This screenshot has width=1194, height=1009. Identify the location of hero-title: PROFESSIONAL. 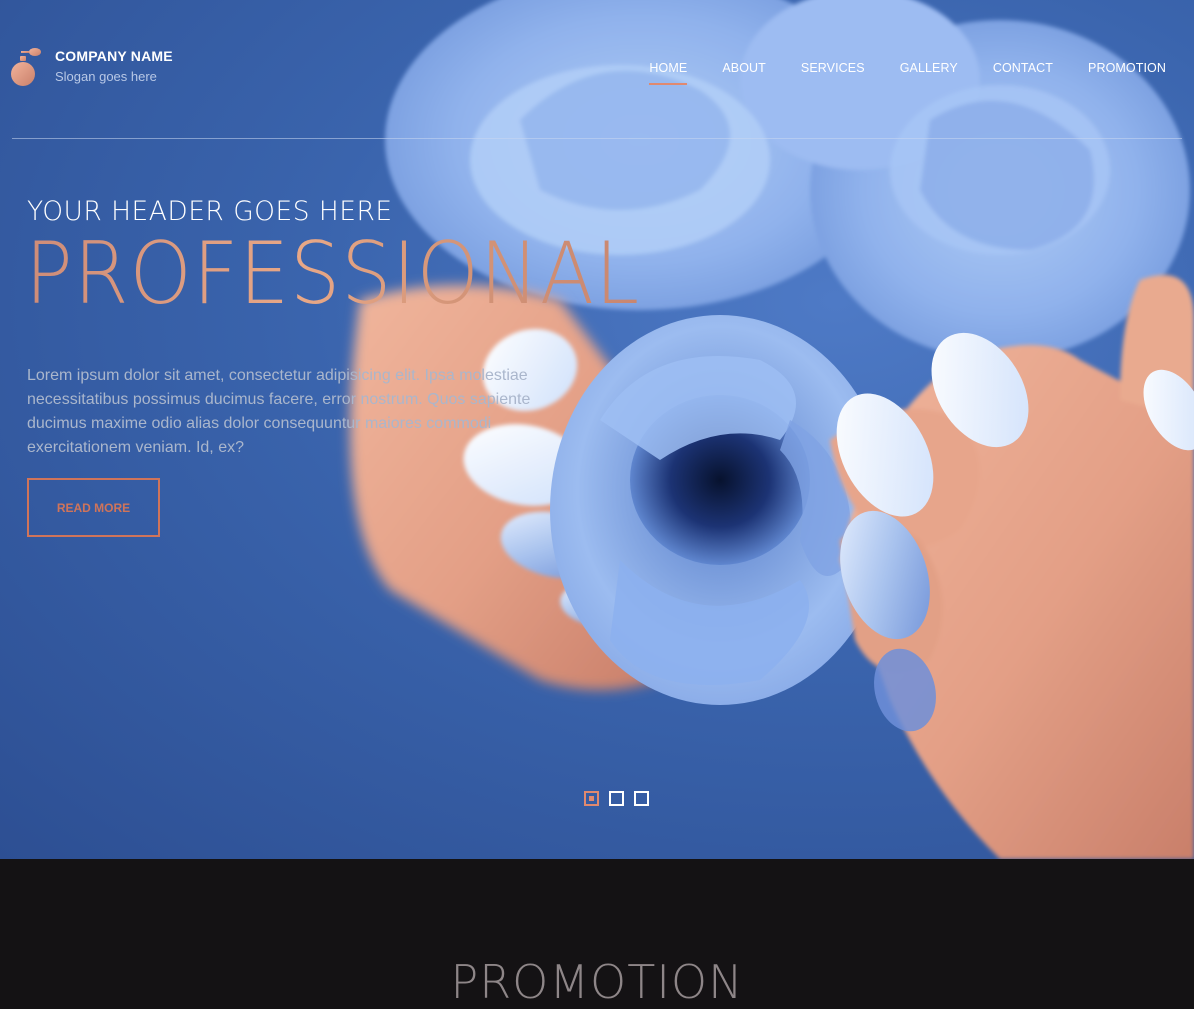
(332, 274).